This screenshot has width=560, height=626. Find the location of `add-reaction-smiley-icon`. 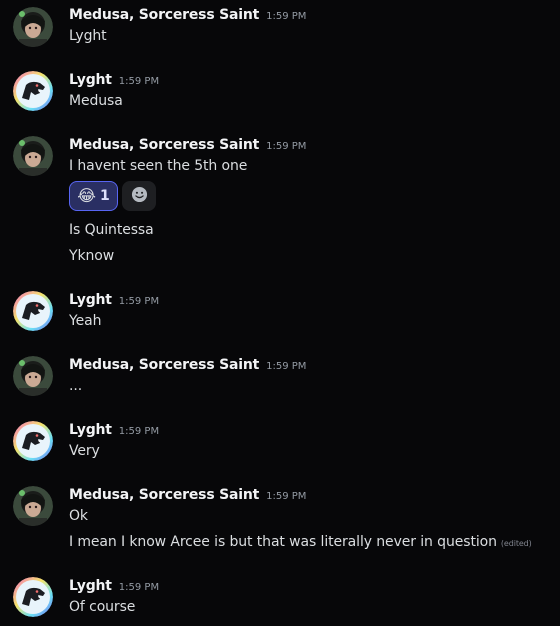

add-reaction-smiley-icon is located at coordinates (139, 196).